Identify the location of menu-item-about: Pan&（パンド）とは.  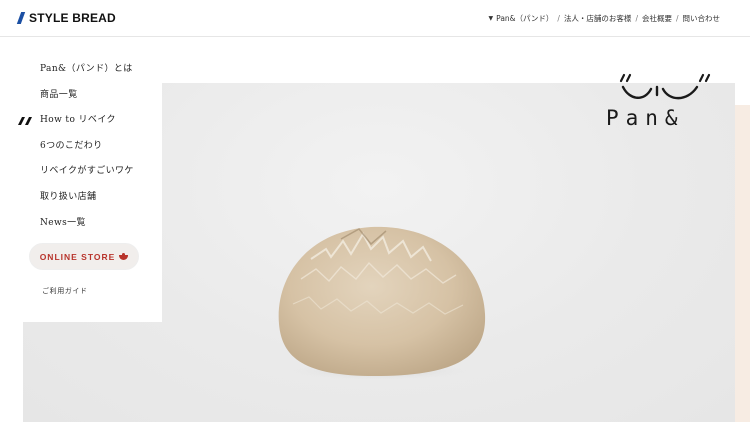
(87, 75).